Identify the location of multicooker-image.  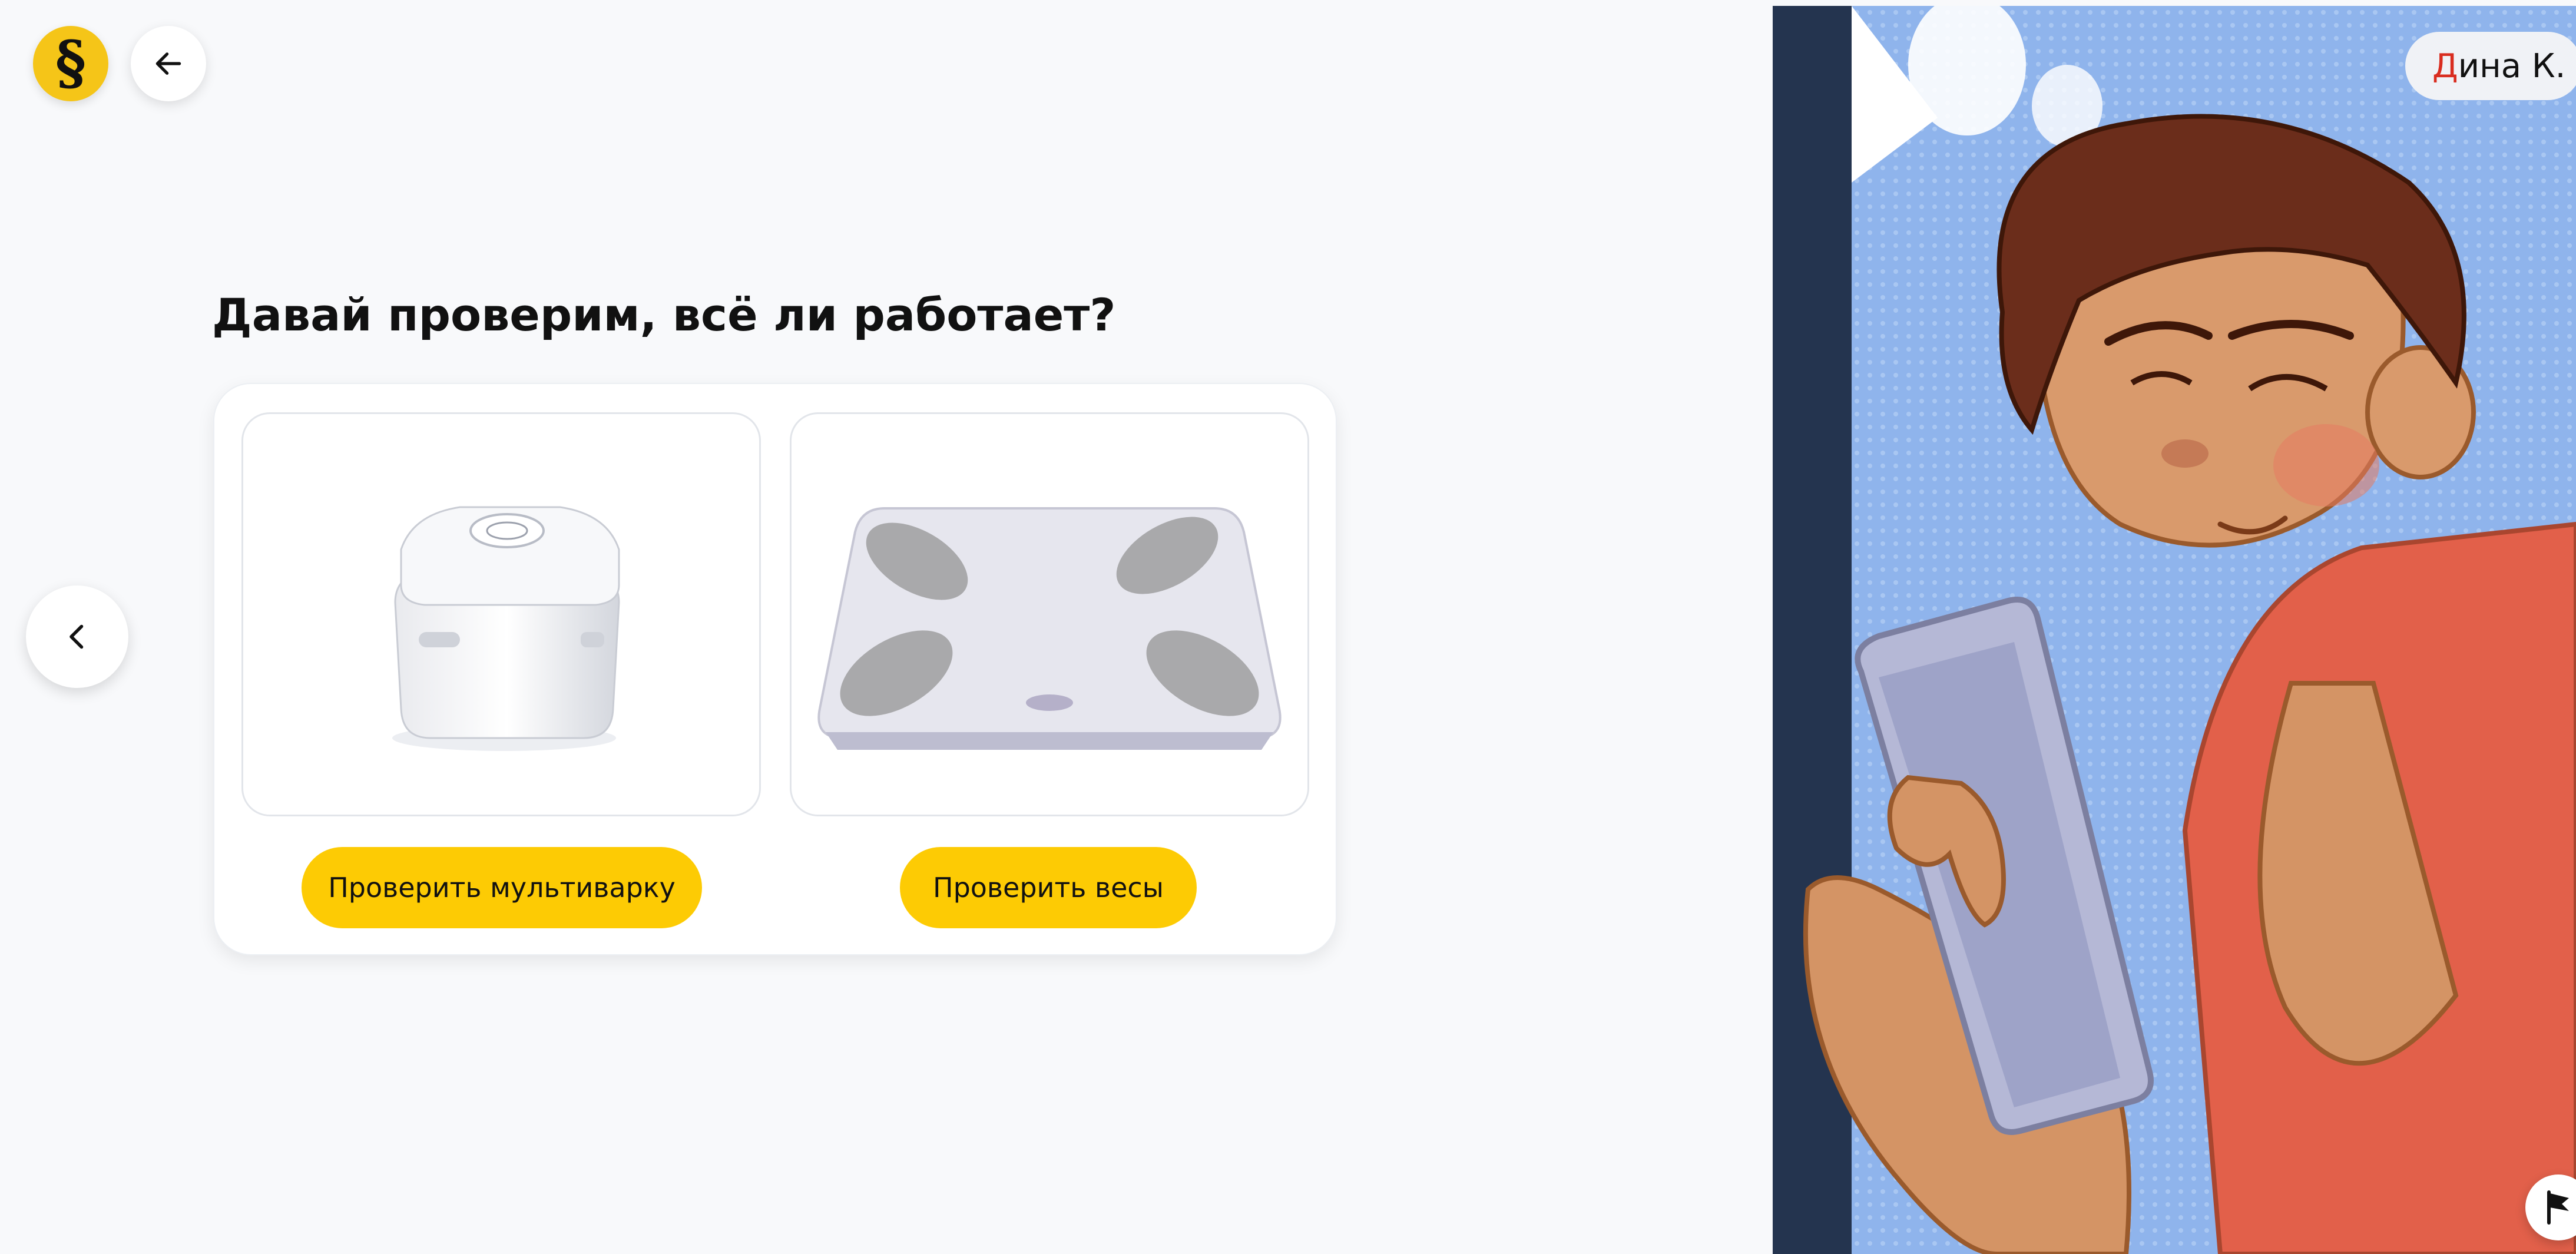
(506, 628).